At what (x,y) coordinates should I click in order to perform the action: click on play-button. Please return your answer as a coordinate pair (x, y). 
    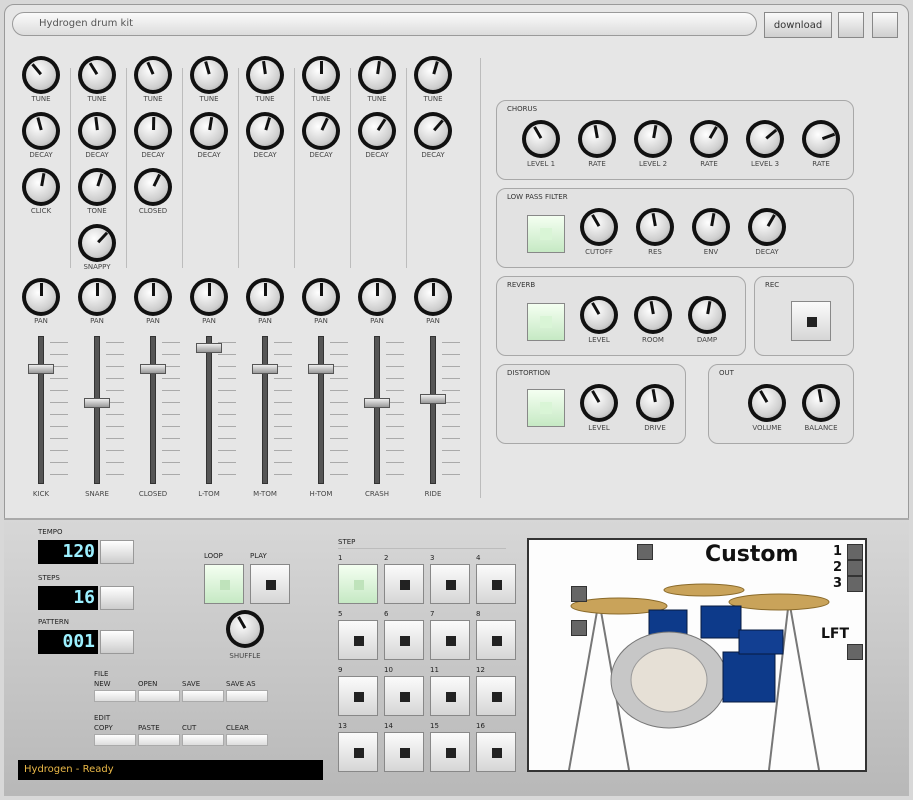
    Looking at the image, I should click on (270, 584).